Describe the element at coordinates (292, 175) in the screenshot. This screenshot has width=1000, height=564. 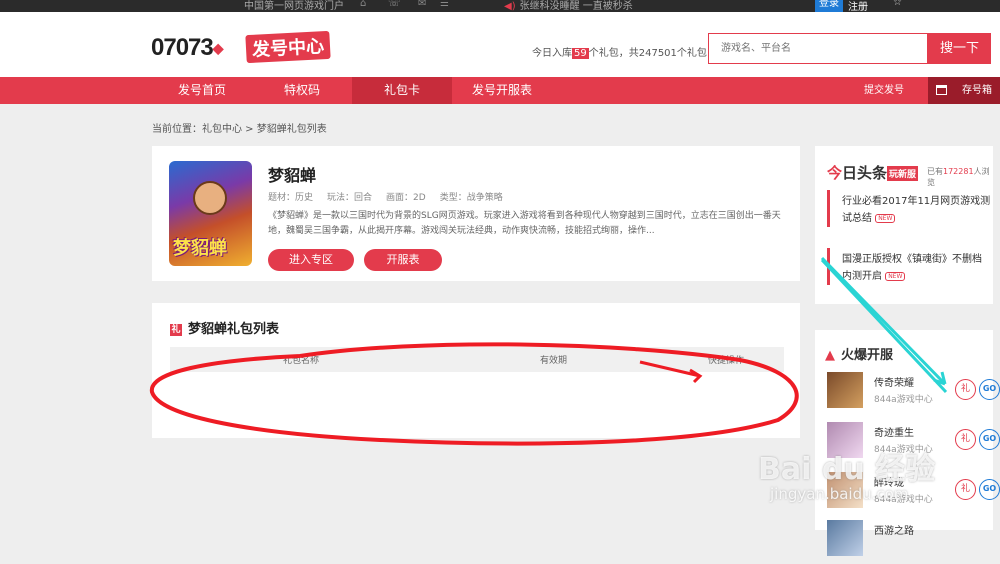
I see `game-title: 梦貂蝉` at that location.